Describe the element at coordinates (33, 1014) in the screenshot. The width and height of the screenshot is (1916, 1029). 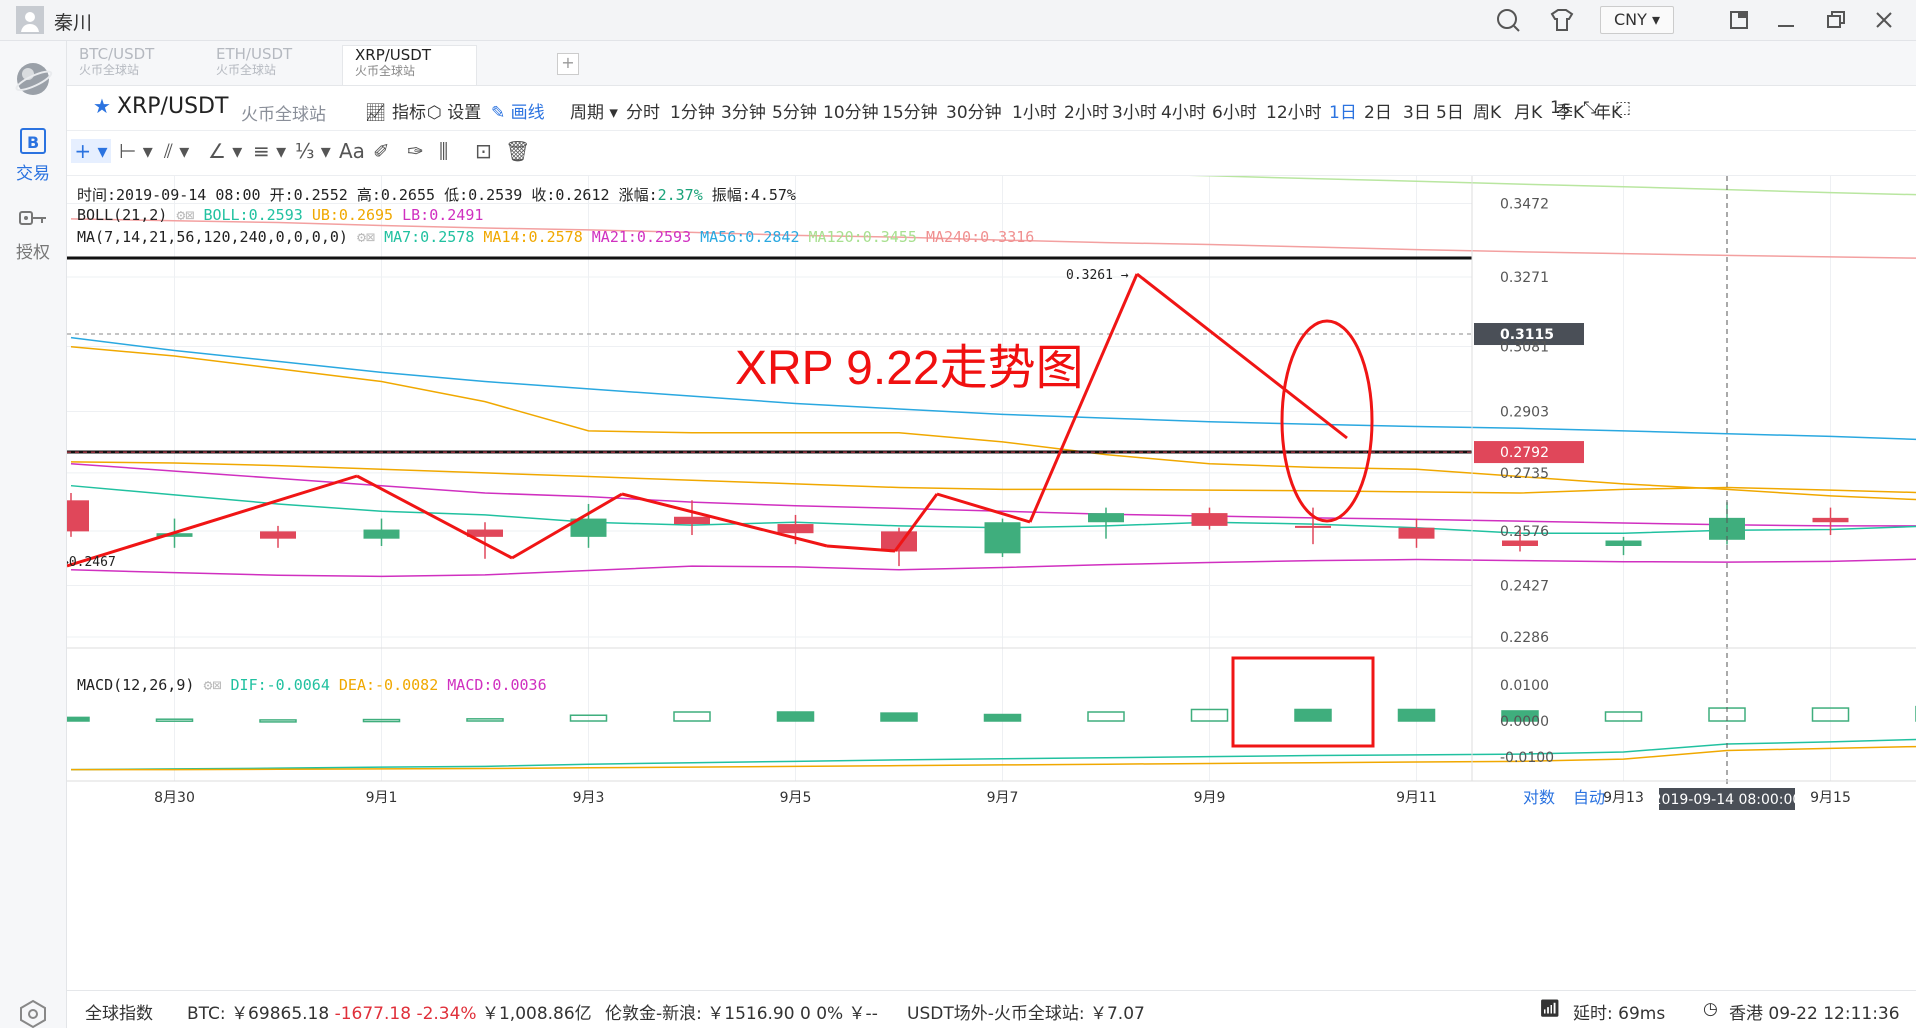
I see `settings-hex-icon` at that location.